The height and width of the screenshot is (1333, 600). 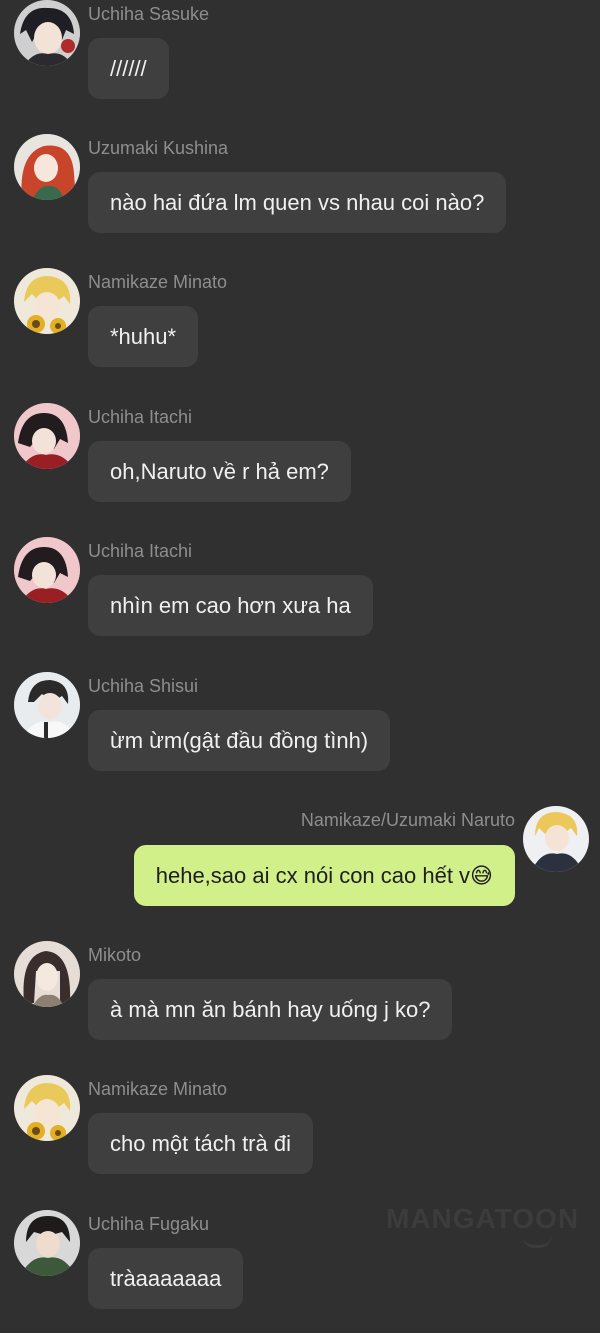 I want to click on avatar-shisui-icon, so click(x=47, y=705).